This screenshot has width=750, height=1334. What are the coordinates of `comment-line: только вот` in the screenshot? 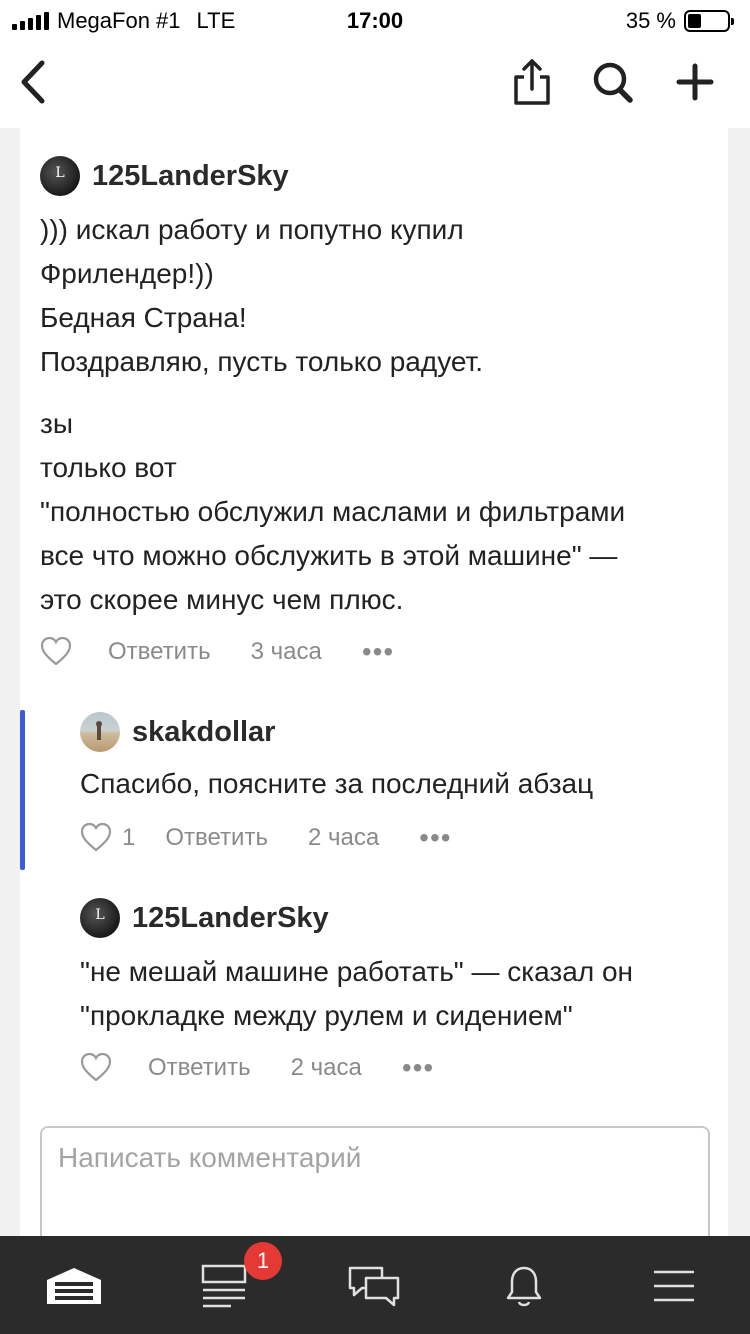 It's located at (108, 467).